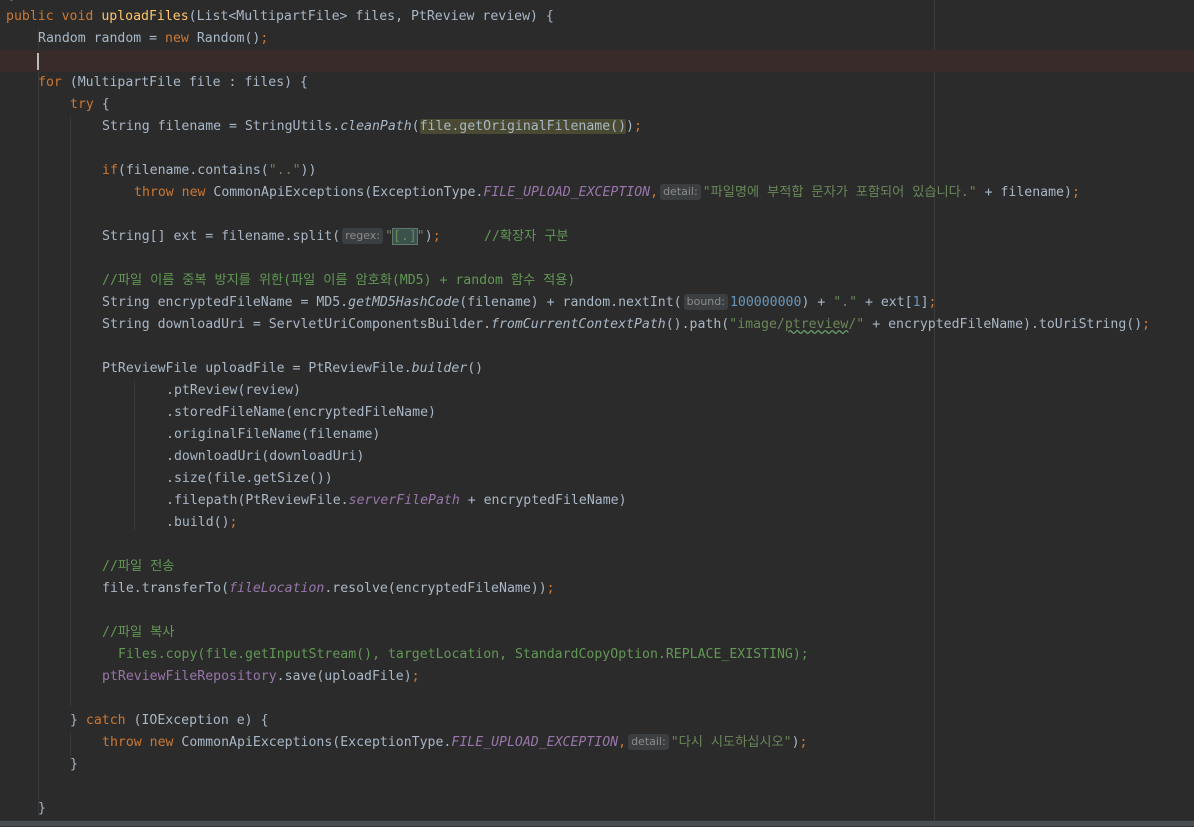 The image size is (1194, 827). Describe the element at coordinates (30, 16) in the screenshot. I see `keyword: public` at that location.